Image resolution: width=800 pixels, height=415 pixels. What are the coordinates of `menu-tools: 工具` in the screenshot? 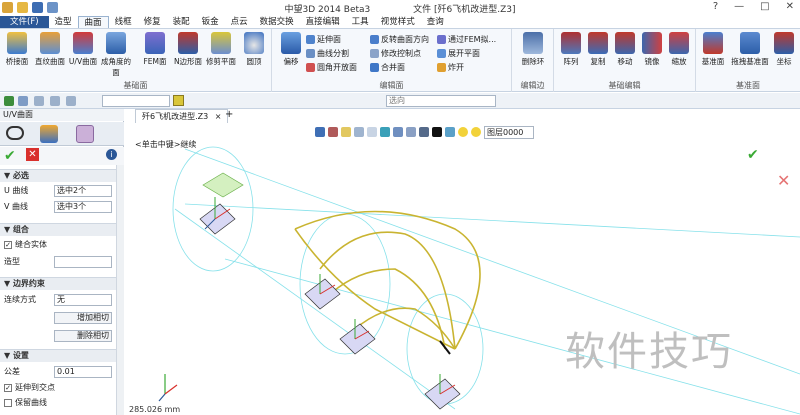 It's located at (360, 22).